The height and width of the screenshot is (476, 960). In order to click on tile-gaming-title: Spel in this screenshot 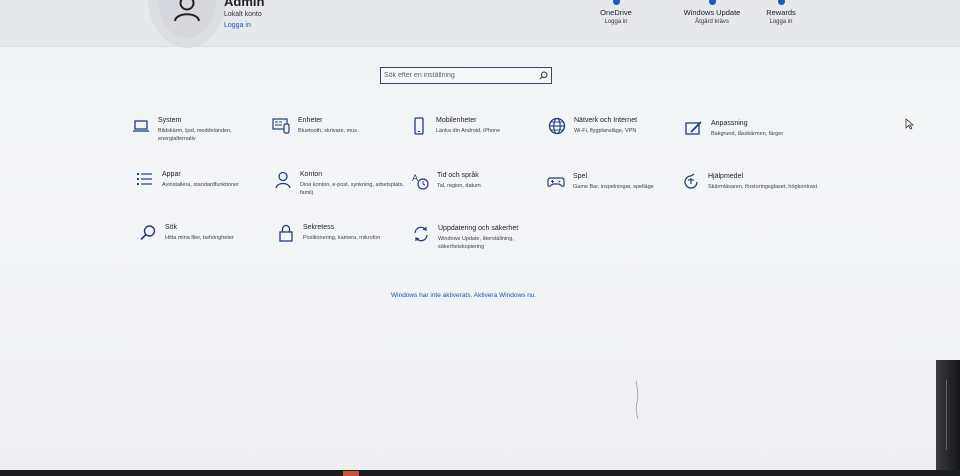, I will do `click(580, 176)`.